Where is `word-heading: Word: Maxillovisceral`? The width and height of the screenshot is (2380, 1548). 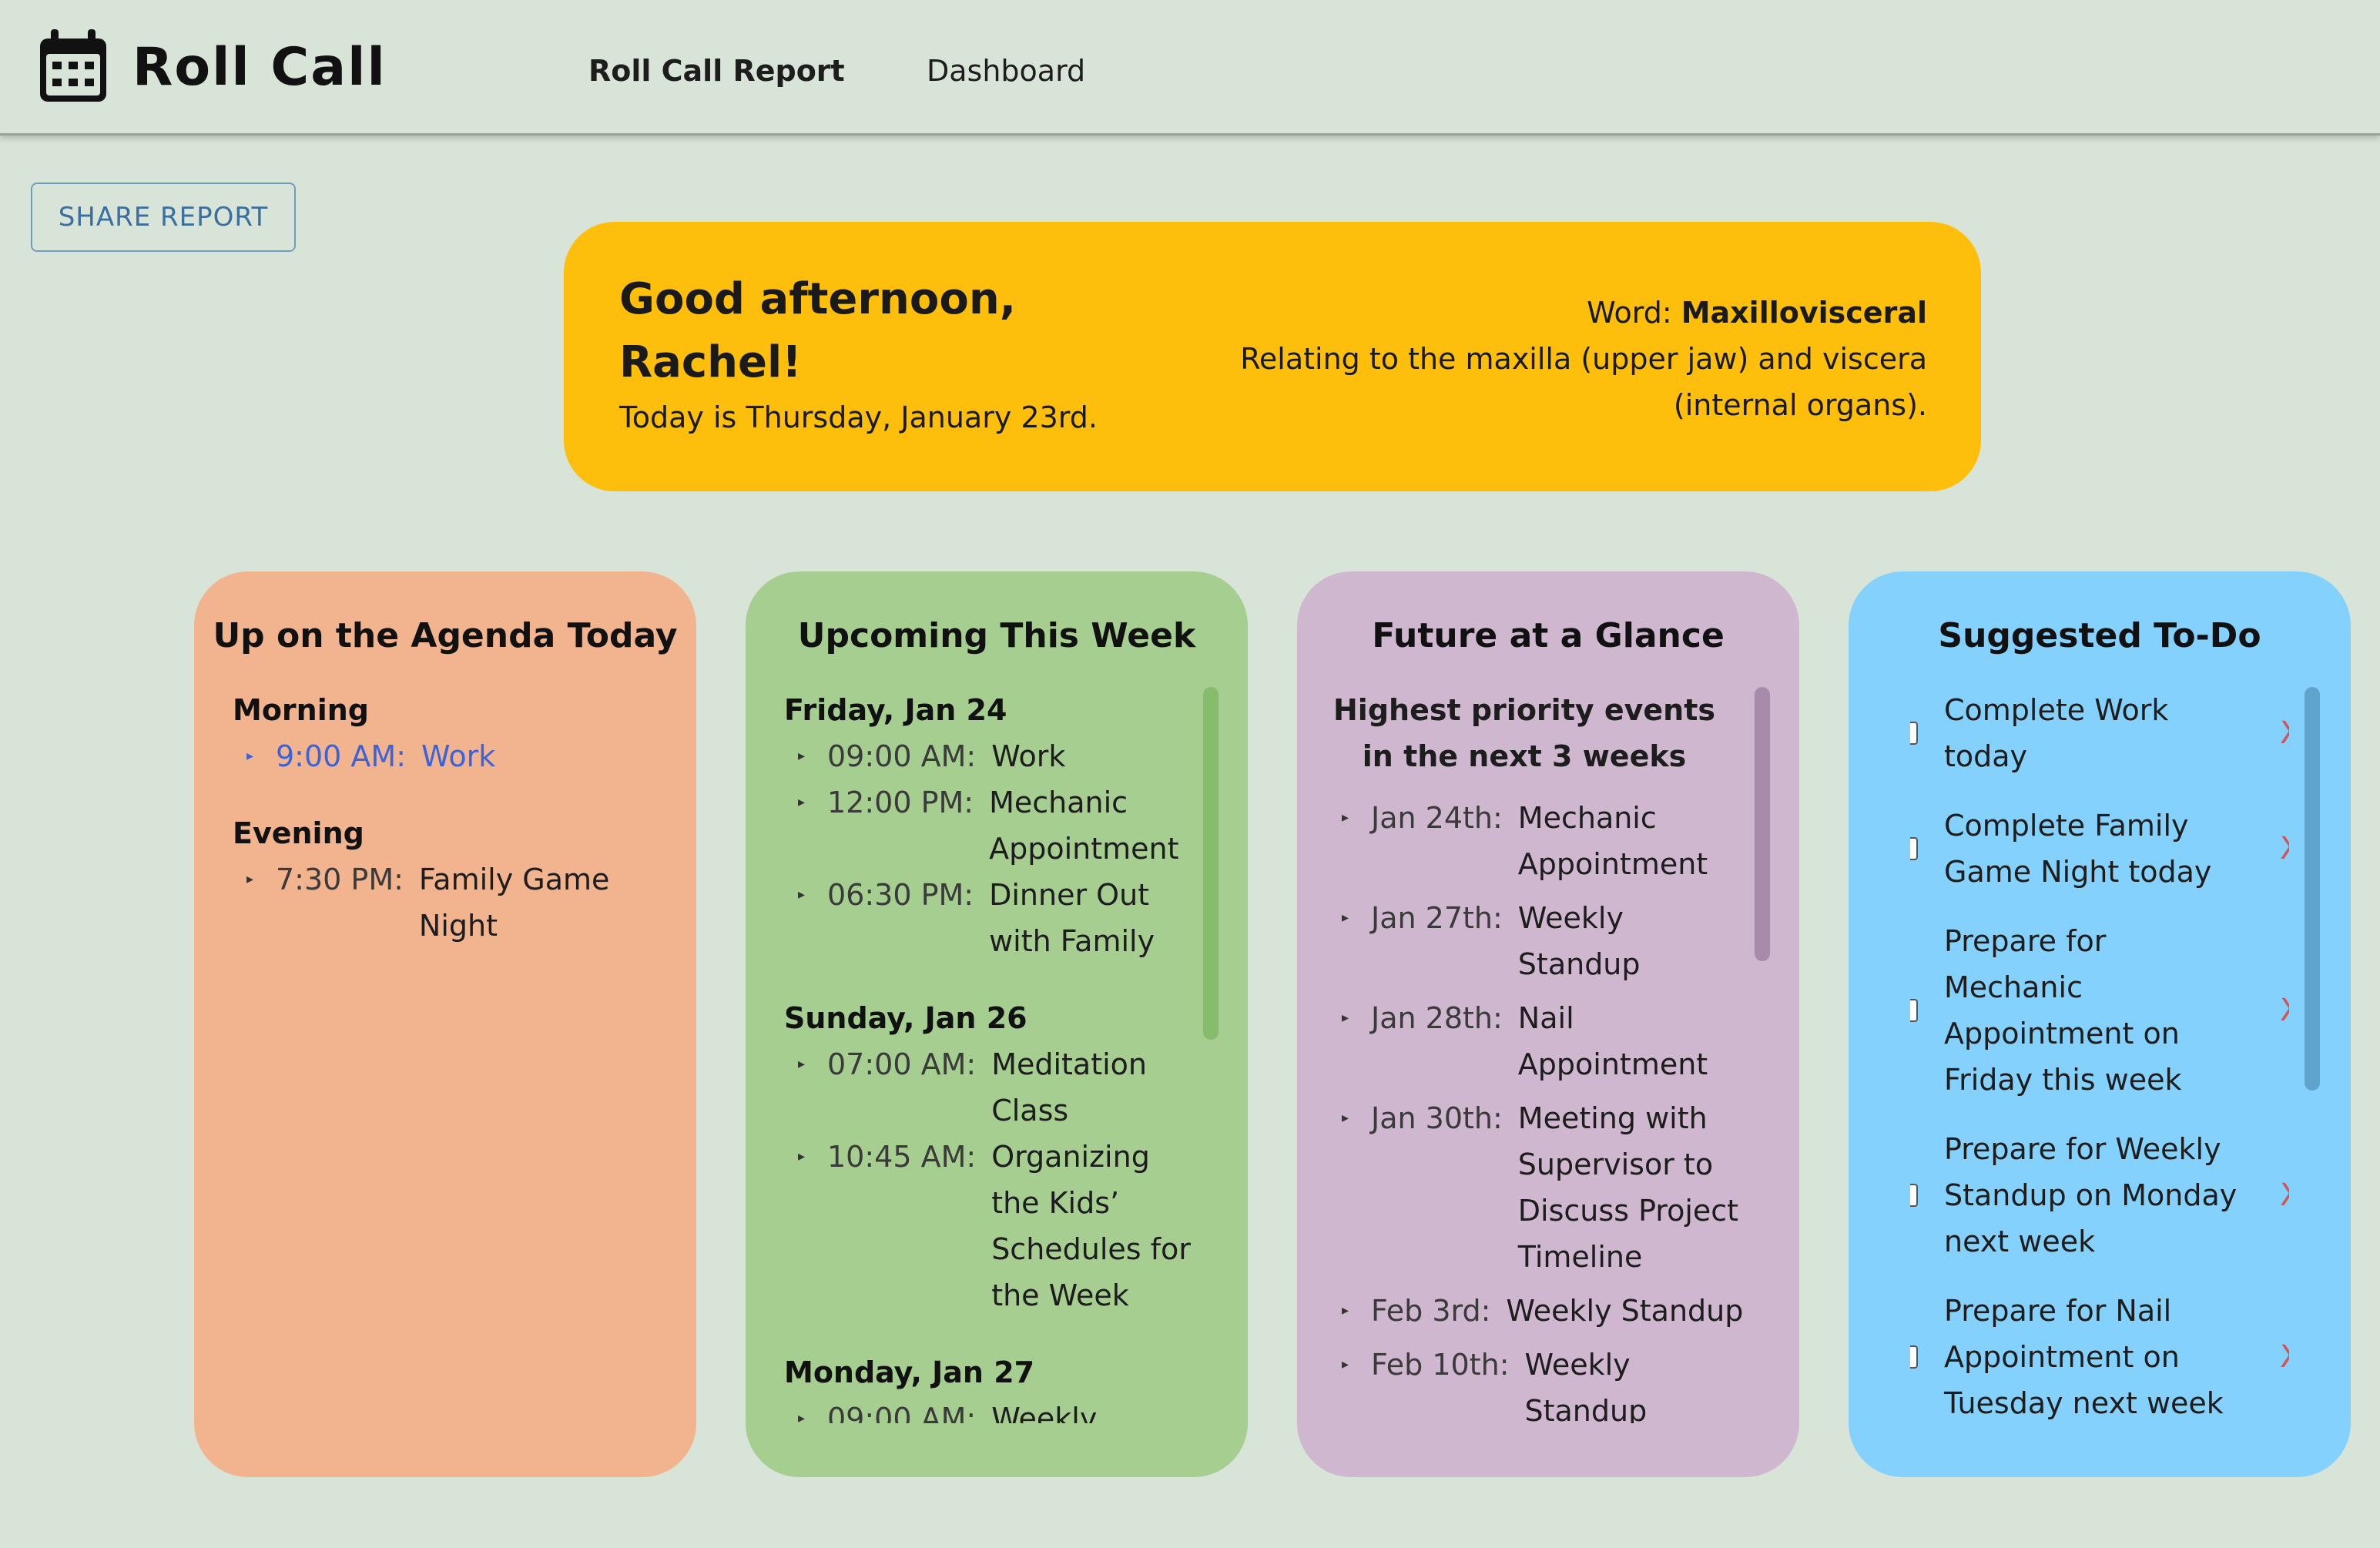 word-heading: Word: Maxillovisceral is located at coordinates (1519, 313).